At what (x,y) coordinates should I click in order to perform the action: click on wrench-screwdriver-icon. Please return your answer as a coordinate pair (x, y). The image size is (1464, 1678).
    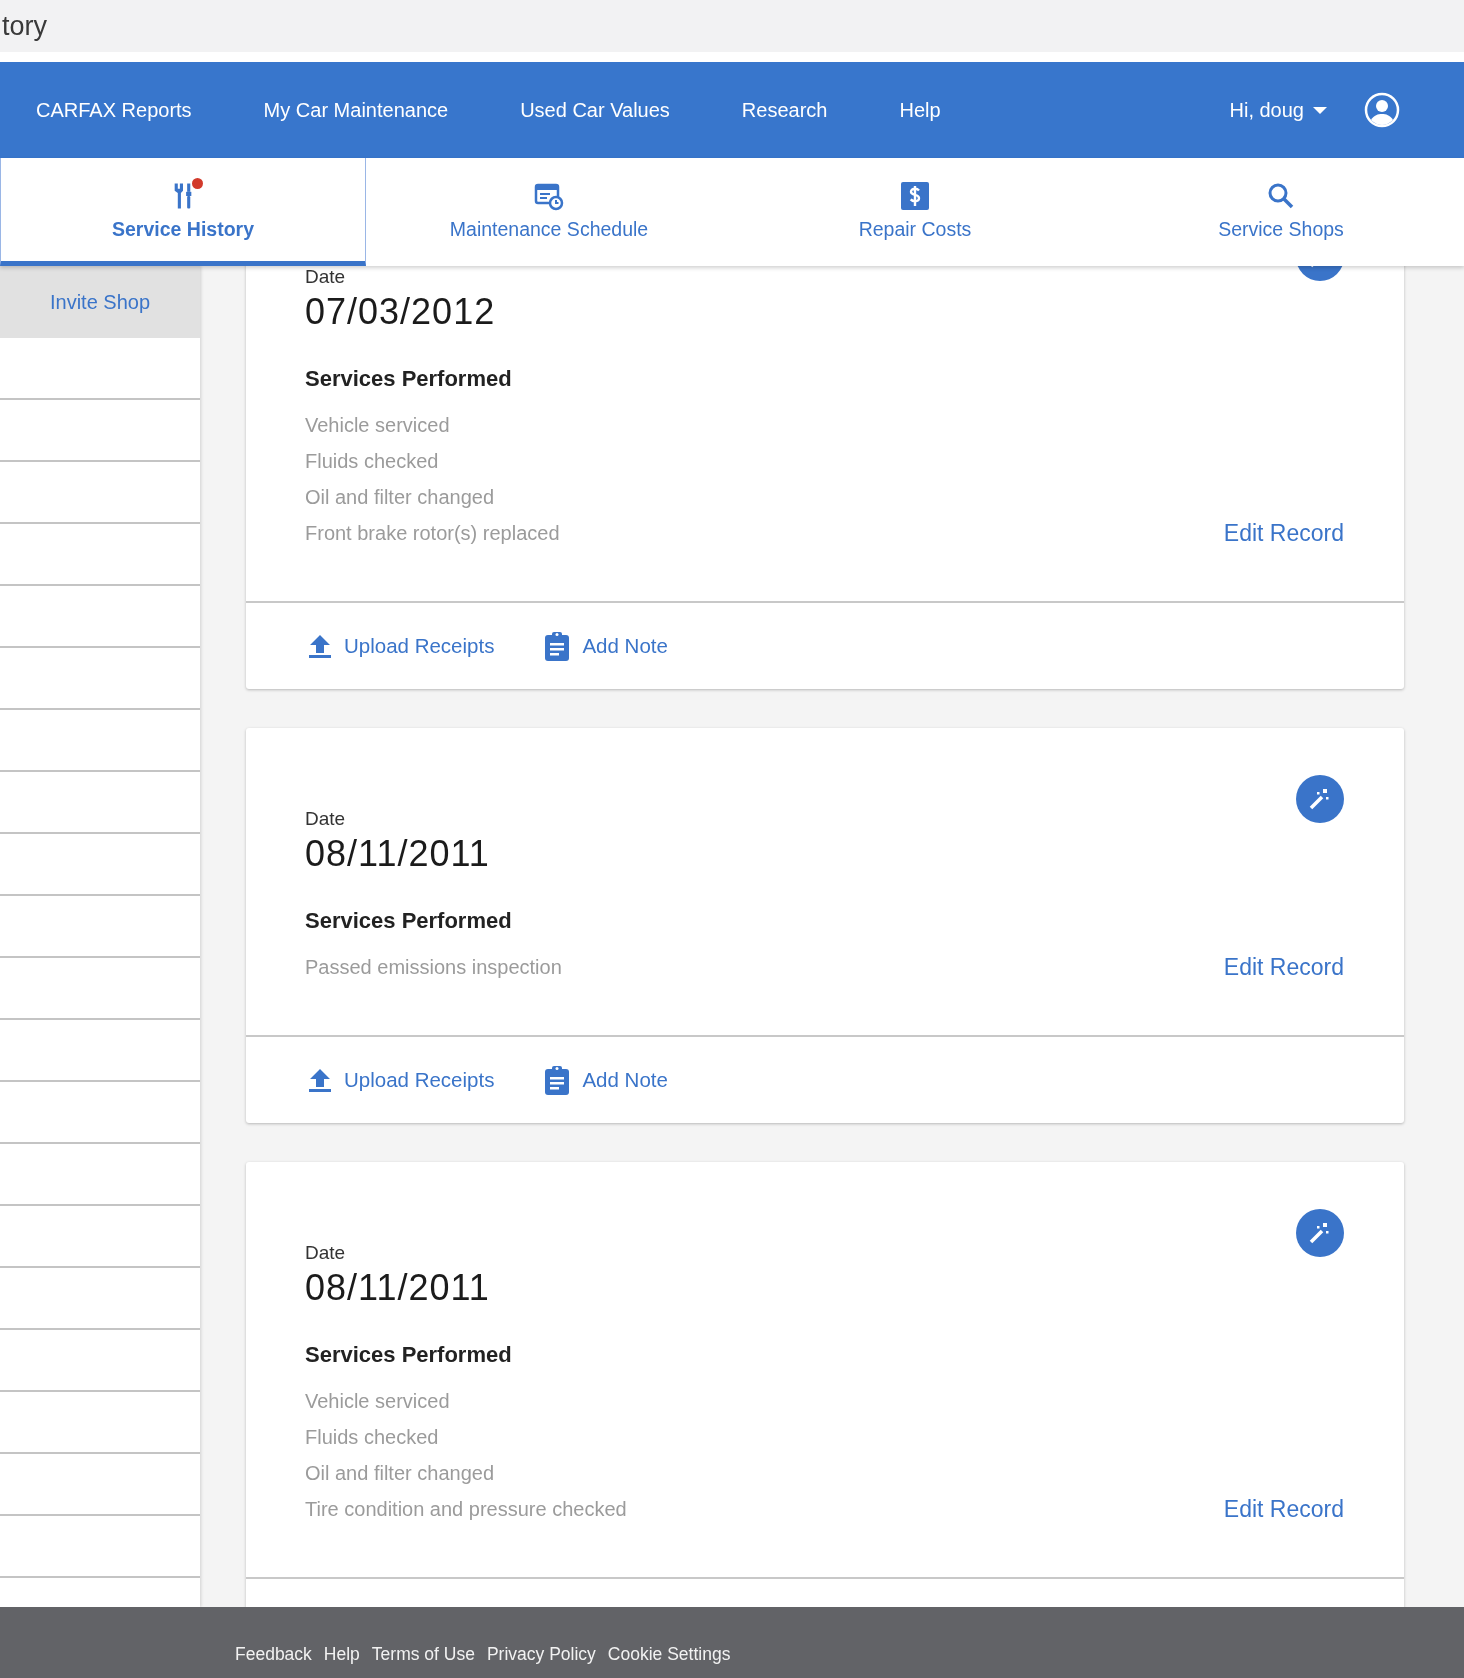
    Looking at the image, I should click on (183, 196).